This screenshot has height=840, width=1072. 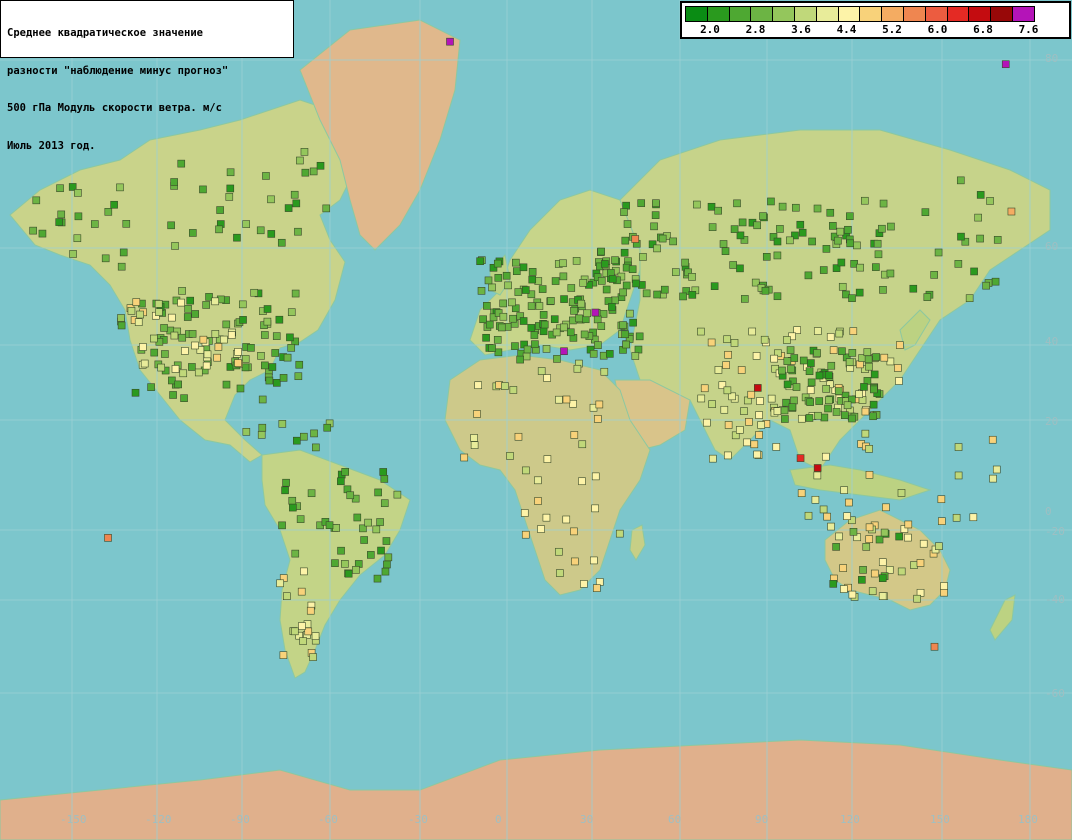 I want to click on title-line-4: Июль 2013 год., so click(x=51, y=145).